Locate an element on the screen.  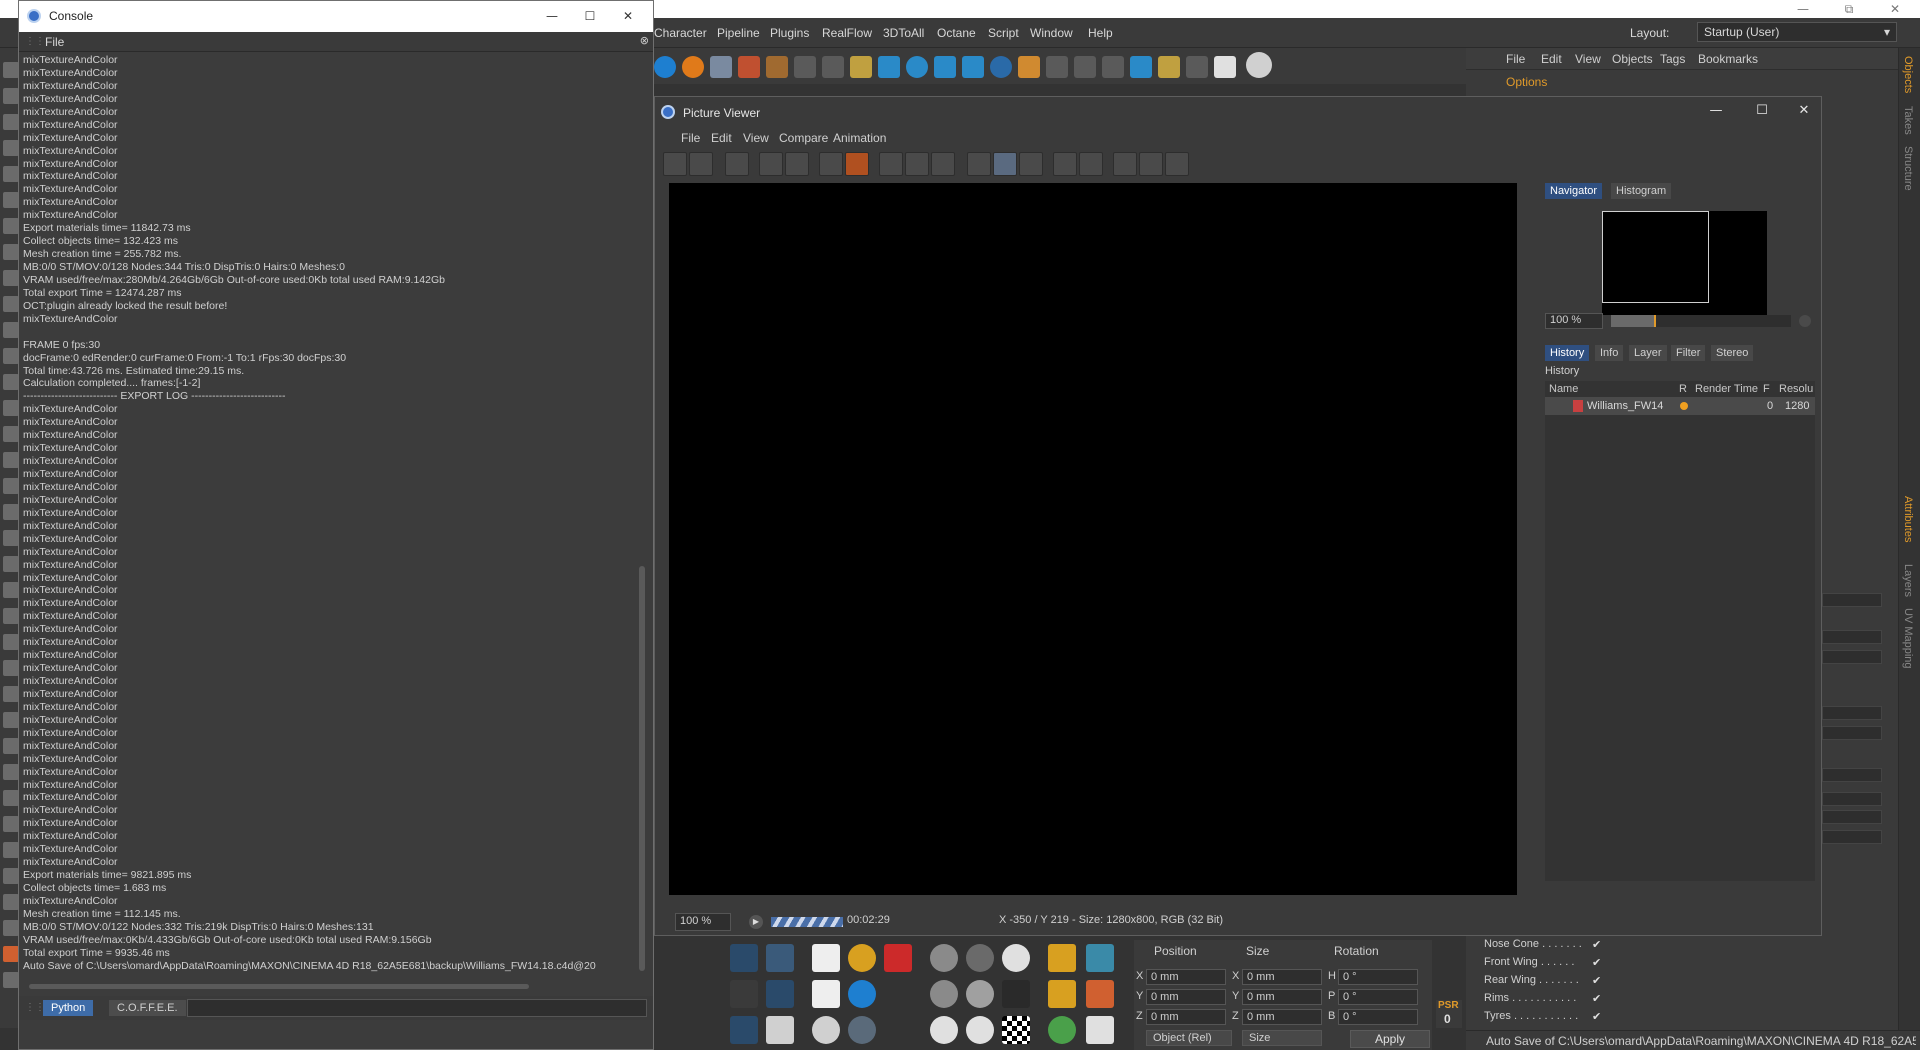
tab-takes: Takes is located at coordinates (1908, 120).